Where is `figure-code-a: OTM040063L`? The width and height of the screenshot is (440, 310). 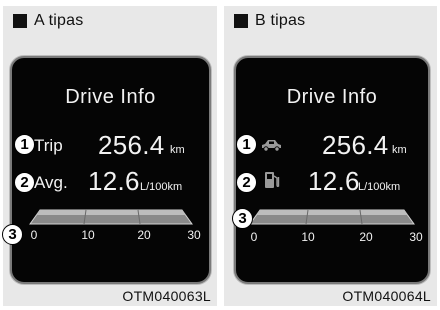
figure-code-a: OTM040063L is located at coordinates (166, 296).